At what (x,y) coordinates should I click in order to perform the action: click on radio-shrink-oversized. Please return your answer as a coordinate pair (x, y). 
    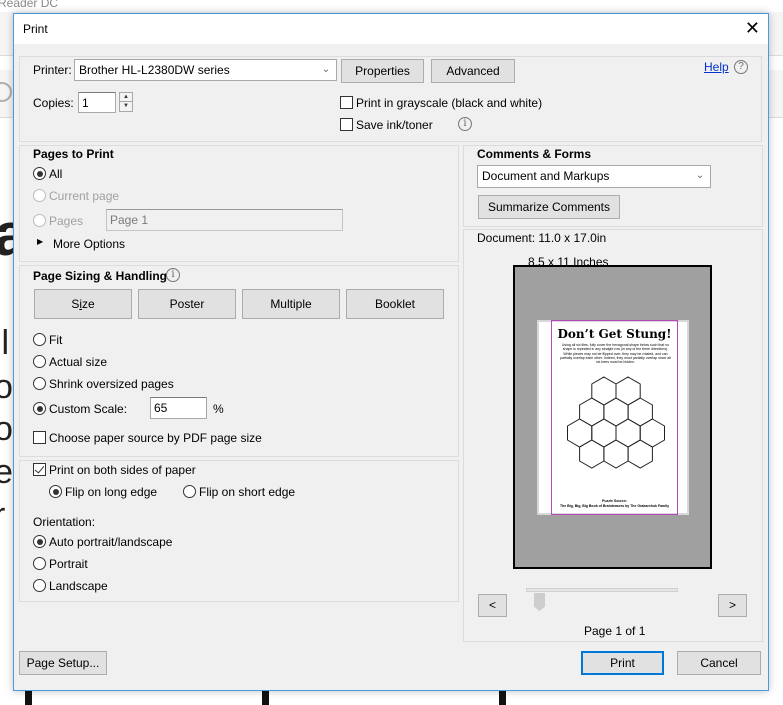
    Looking at the image, I should click on (39, 383).